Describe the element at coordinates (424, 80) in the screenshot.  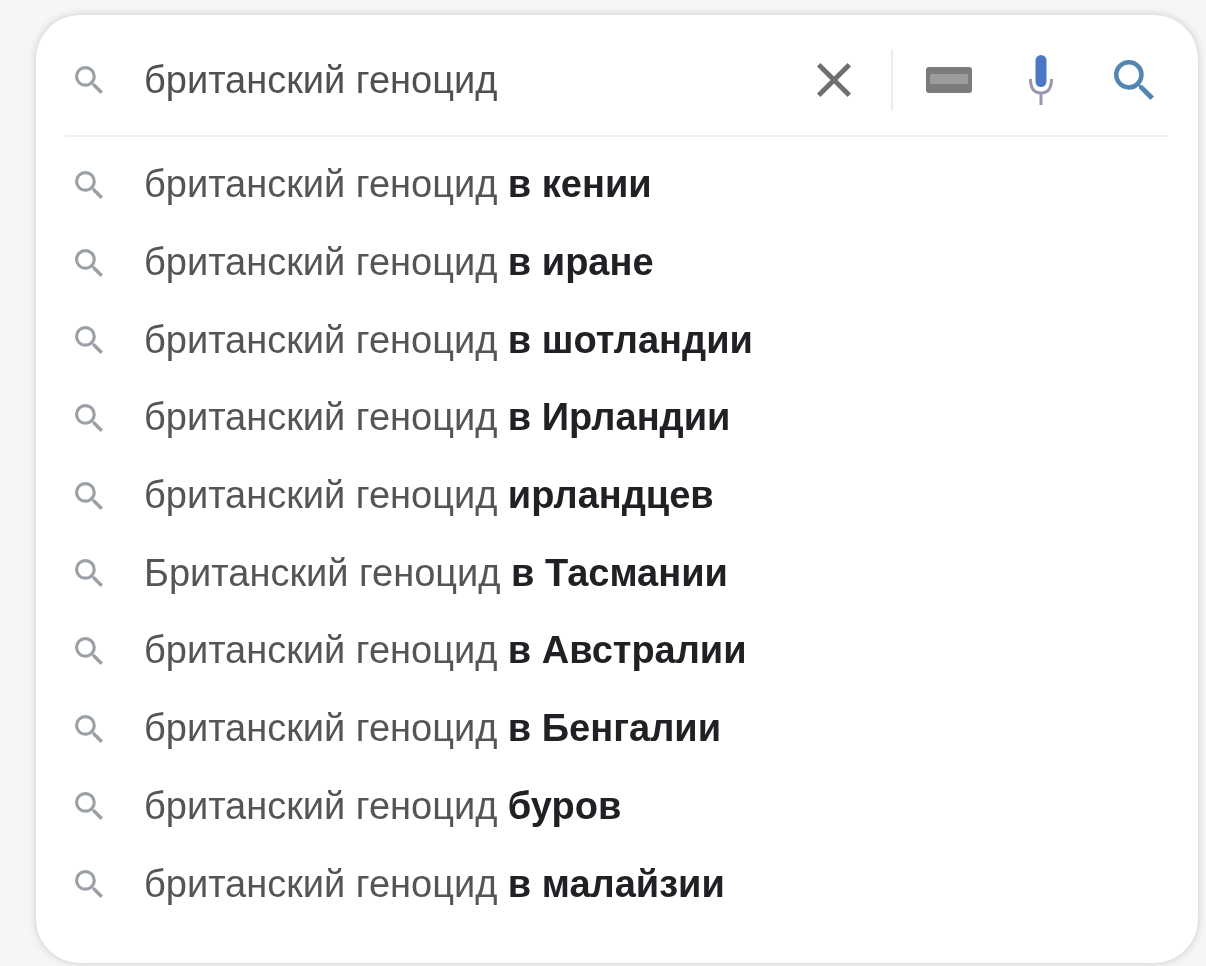
I see `search-field: британский геноцид` at that location.